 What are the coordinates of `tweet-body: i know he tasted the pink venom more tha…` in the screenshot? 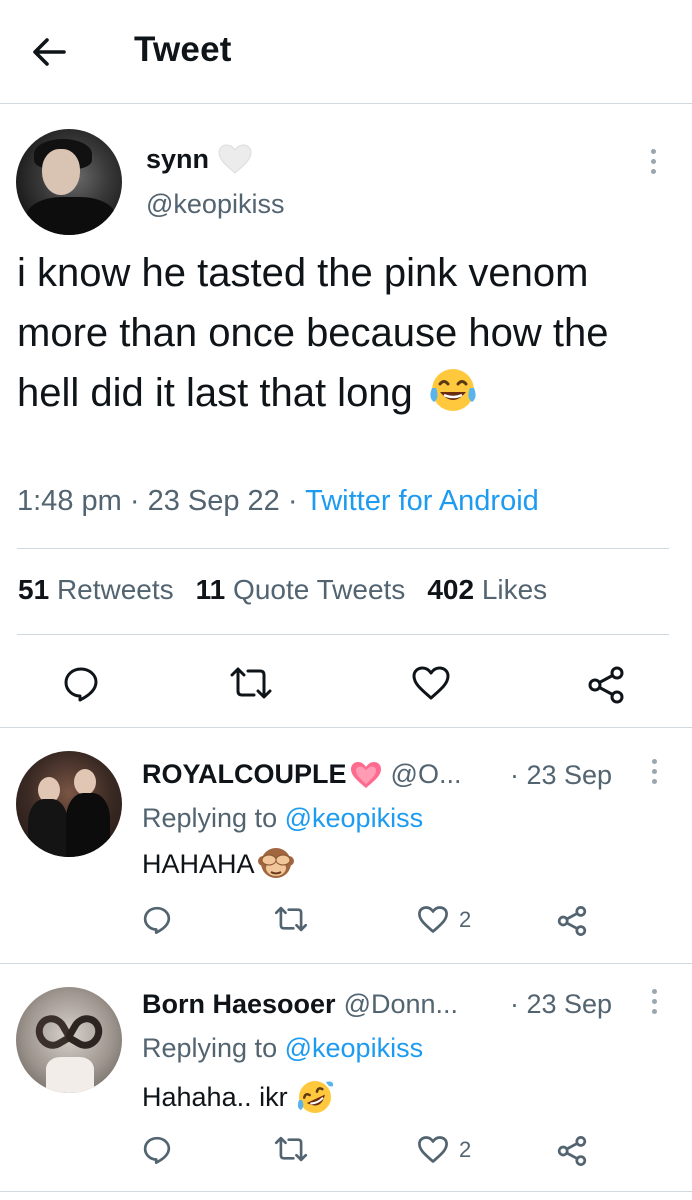 It's located at (313, 333).